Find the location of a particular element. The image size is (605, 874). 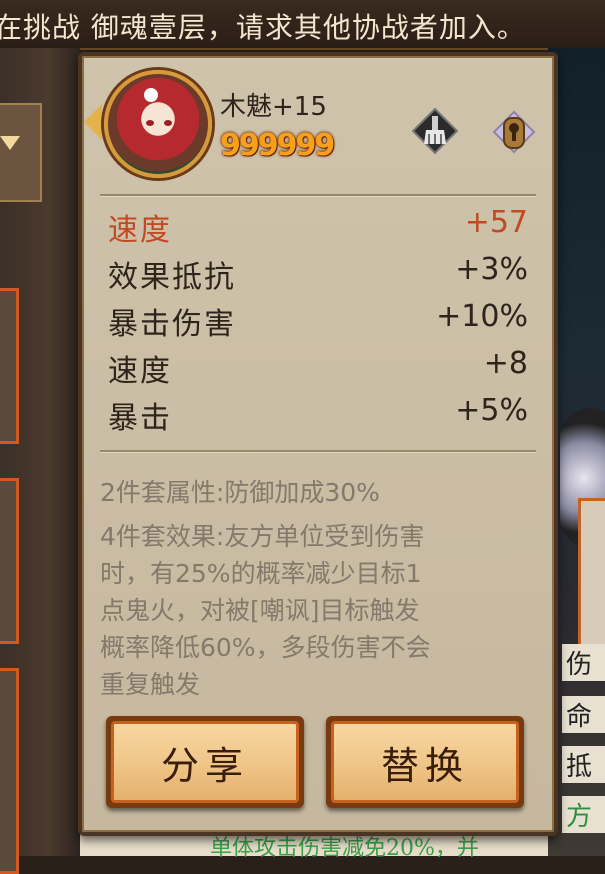

brush-icon is located at coordinates (435, 131).